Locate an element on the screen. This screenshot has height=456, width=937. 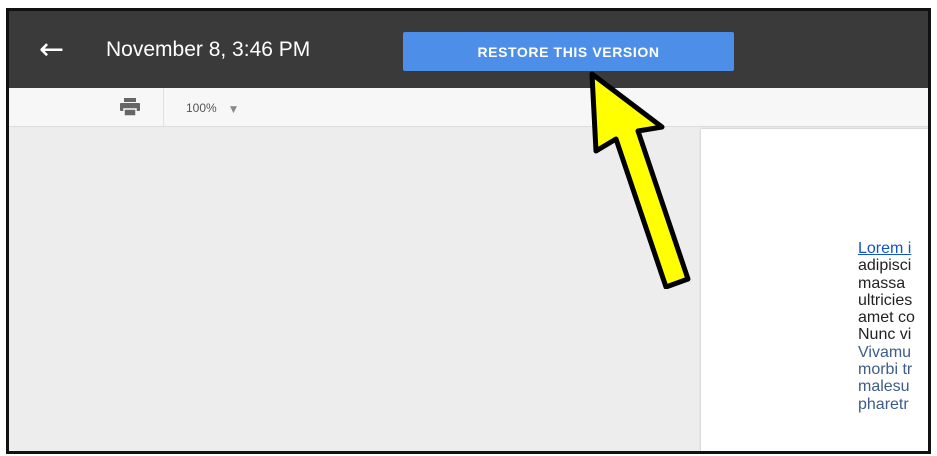
document-line: adipisci is located at coordinates (885, 266).